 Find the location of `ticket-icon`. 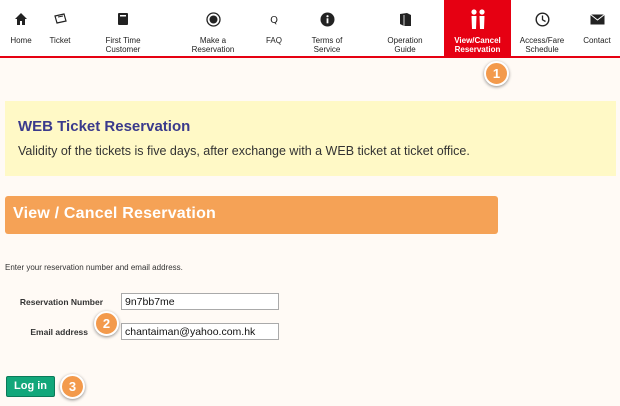

ticket-icon is located at coordinates (60, 19).